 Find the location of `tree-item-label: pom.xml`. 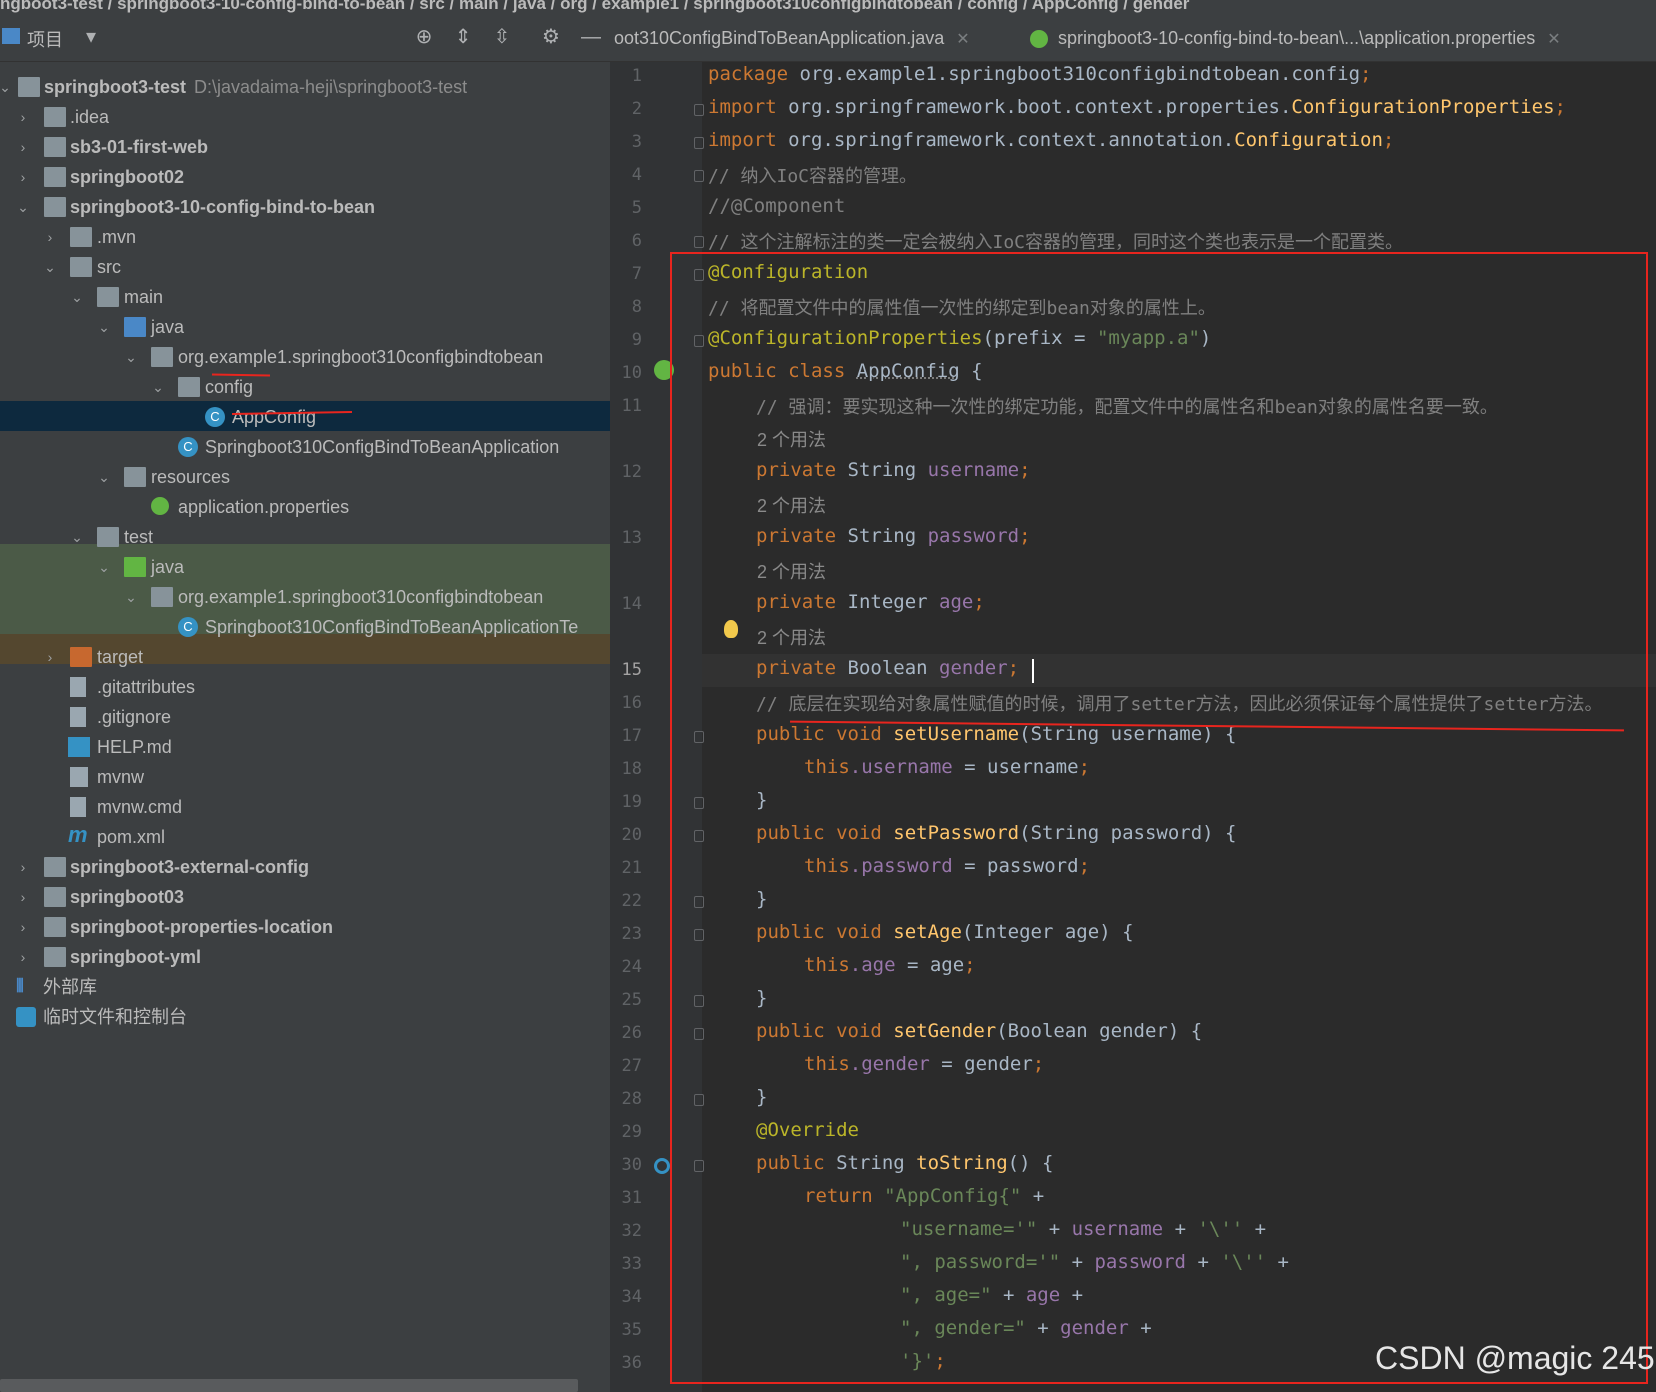

tree-item-label: pom.xml is located at coordinates (131, 837).